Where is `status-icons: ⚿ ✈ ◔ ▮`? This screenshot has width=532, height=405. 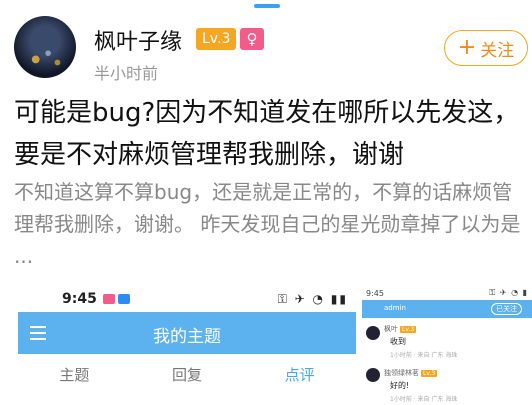
status-icons: ⚿ ✈ ◔ ▮ is located at coordinates (508, 292).